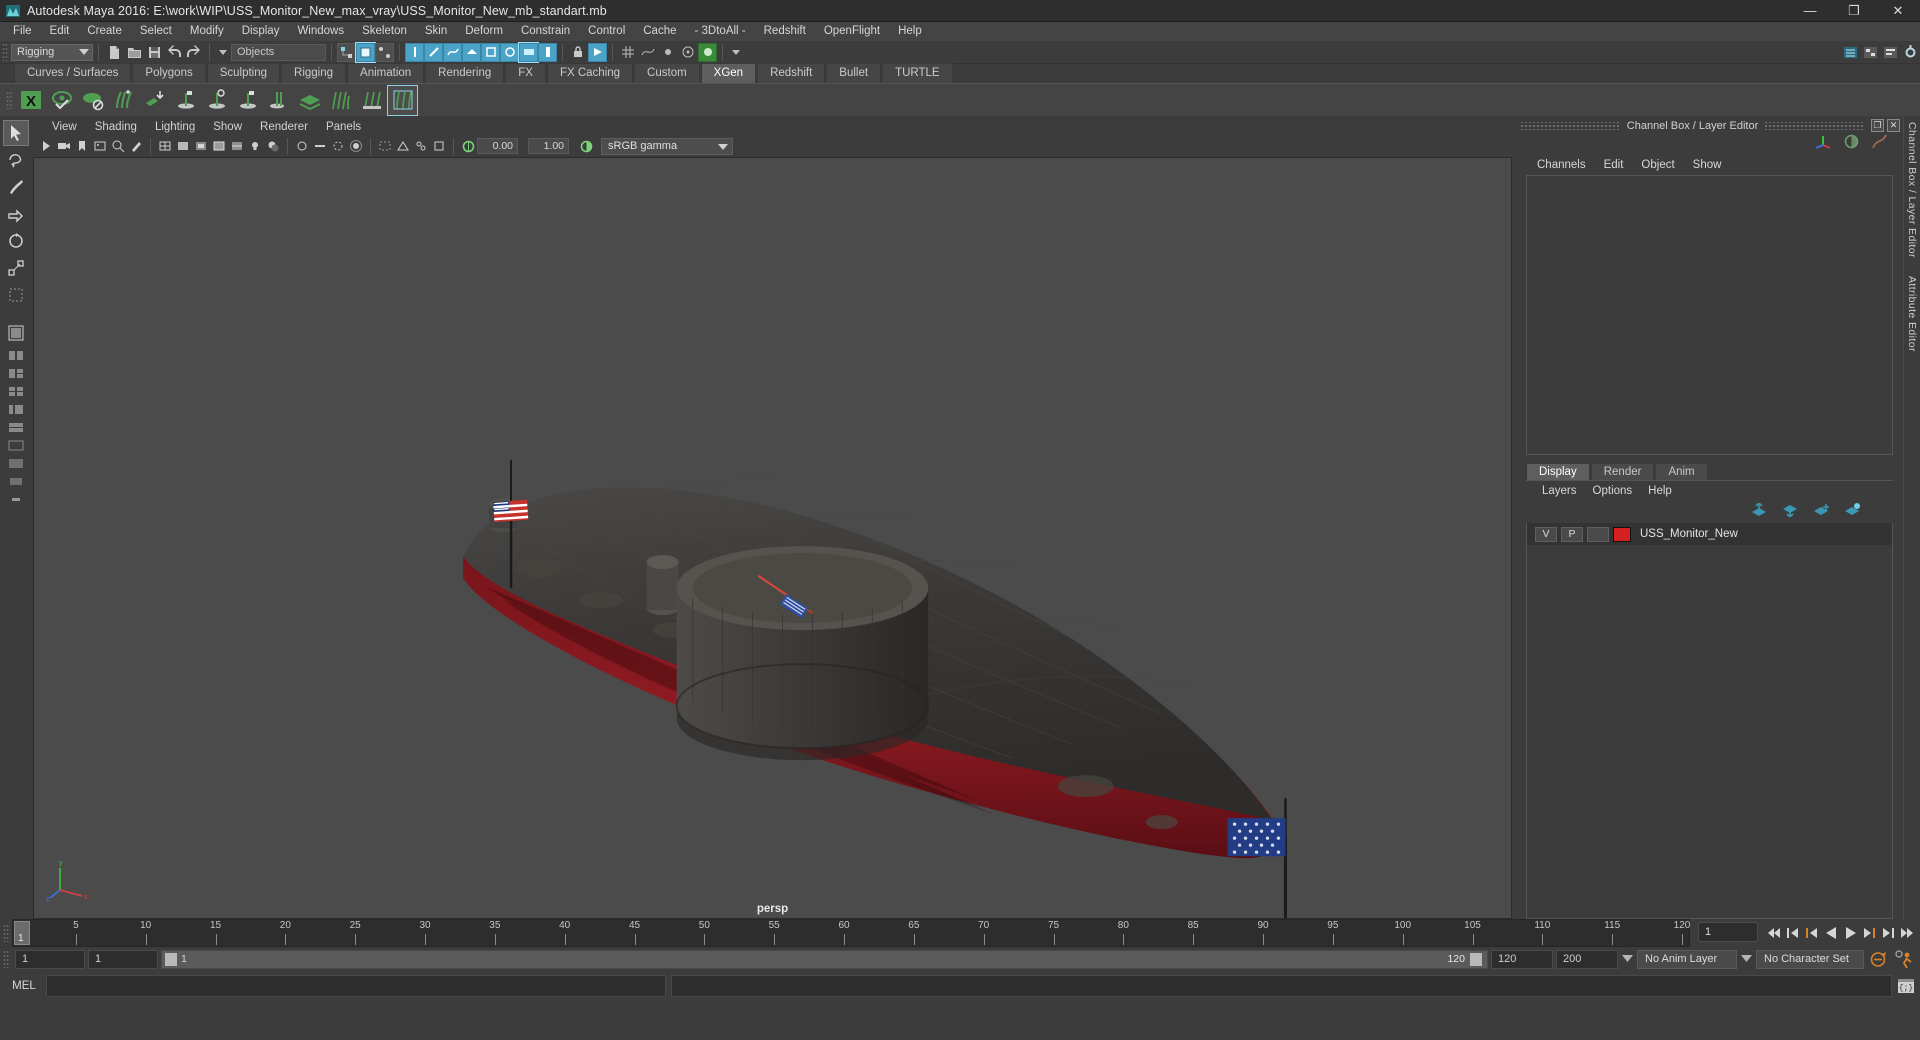  Describe the element at coordinates (707, 52) in the screenshot. I see `render-globals-button` at that location.